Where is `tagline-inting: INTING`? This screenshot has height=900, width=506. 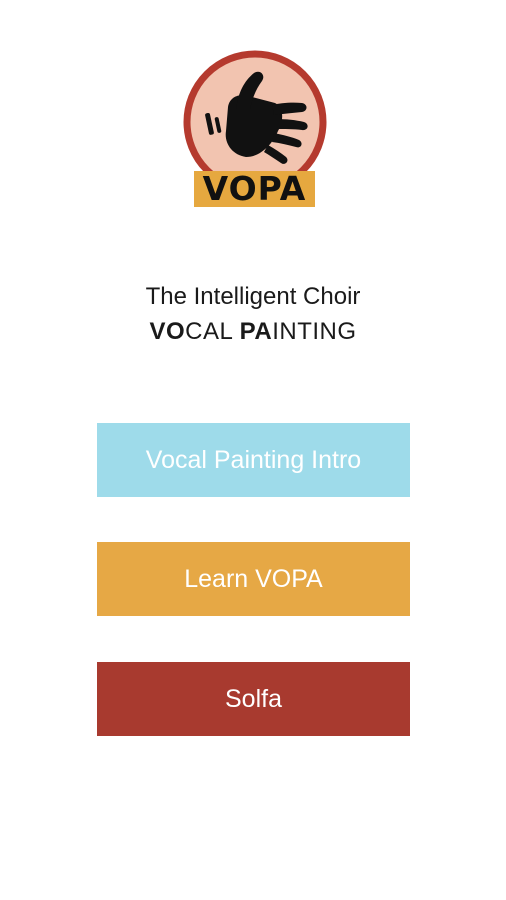 tagline-inting: INTING is located at coordinates (314, 331).